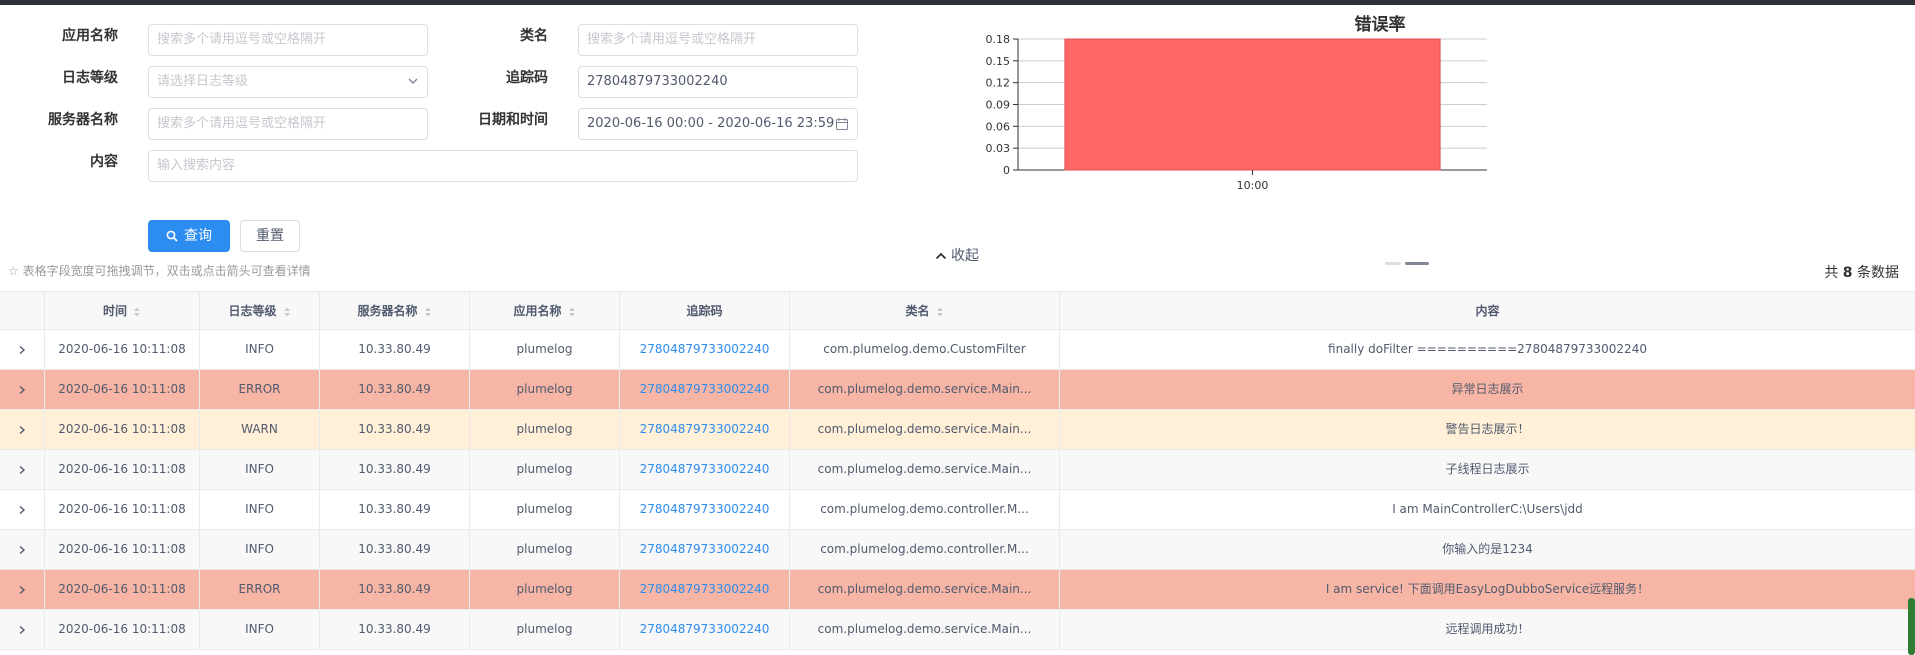 The height and width of the screenshot is (655, 1915). Describe the element at coordinates (704, 311) in the screenshot. I see `header-trace-label: 追踪码` at that location.